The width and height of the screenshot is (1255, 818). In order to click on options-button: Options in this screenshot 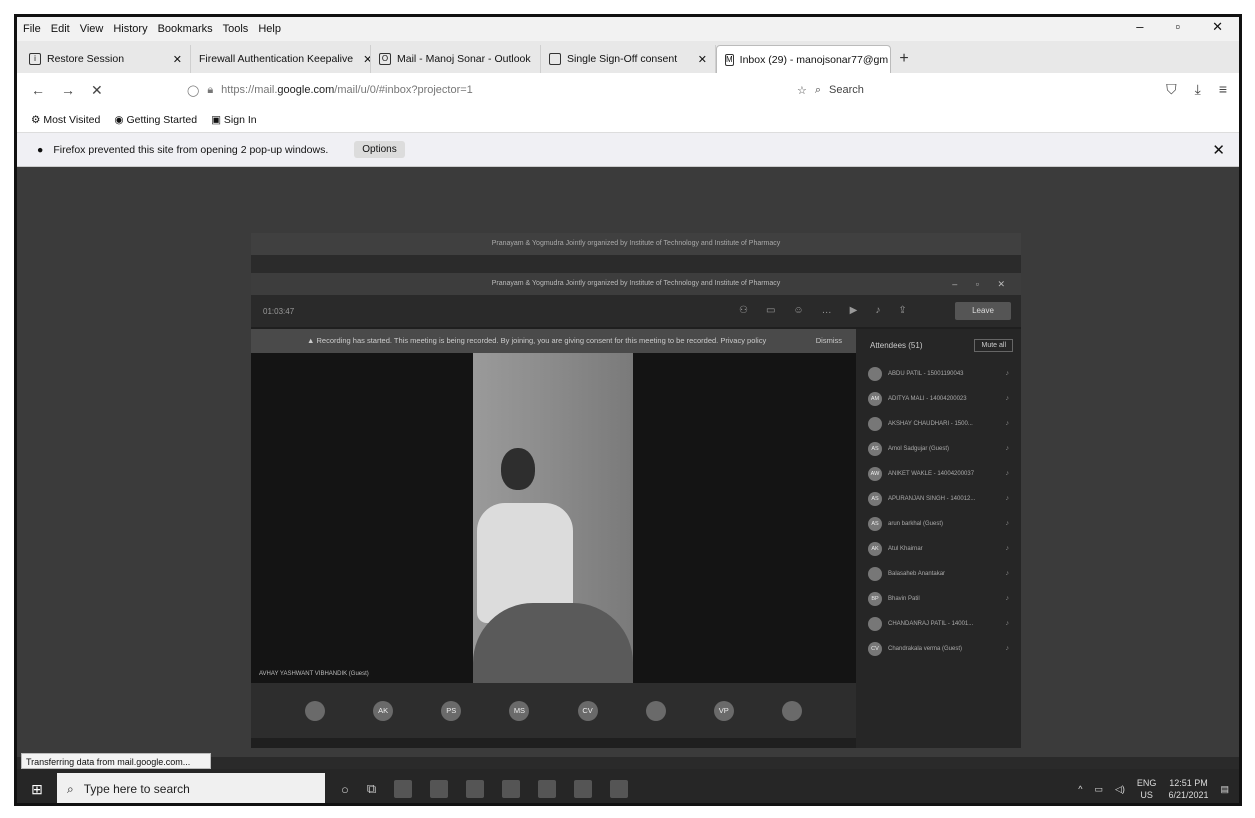, I will do `click(379, 149)`.